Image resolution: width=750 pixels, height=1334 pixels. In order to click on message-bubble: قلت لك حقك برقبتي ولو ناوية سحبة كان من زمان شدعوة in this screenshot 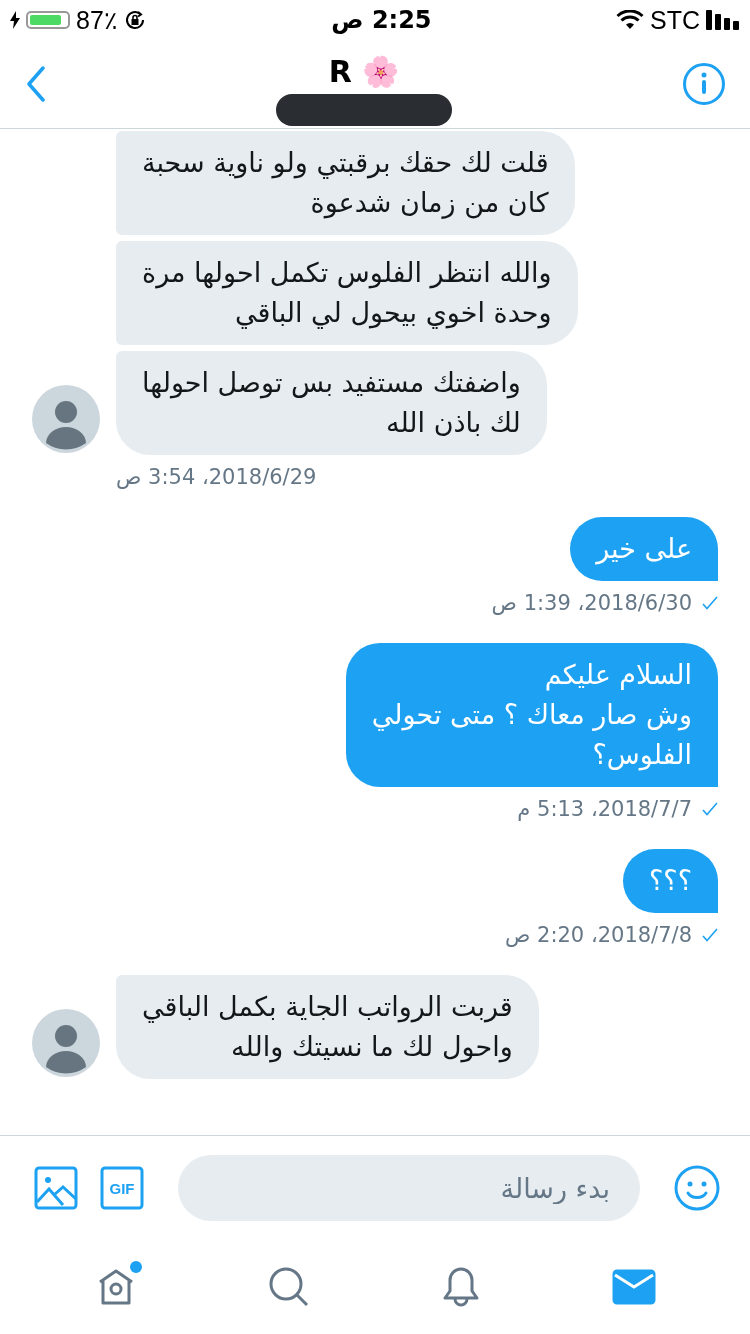, I will do `click(345, 183)`.